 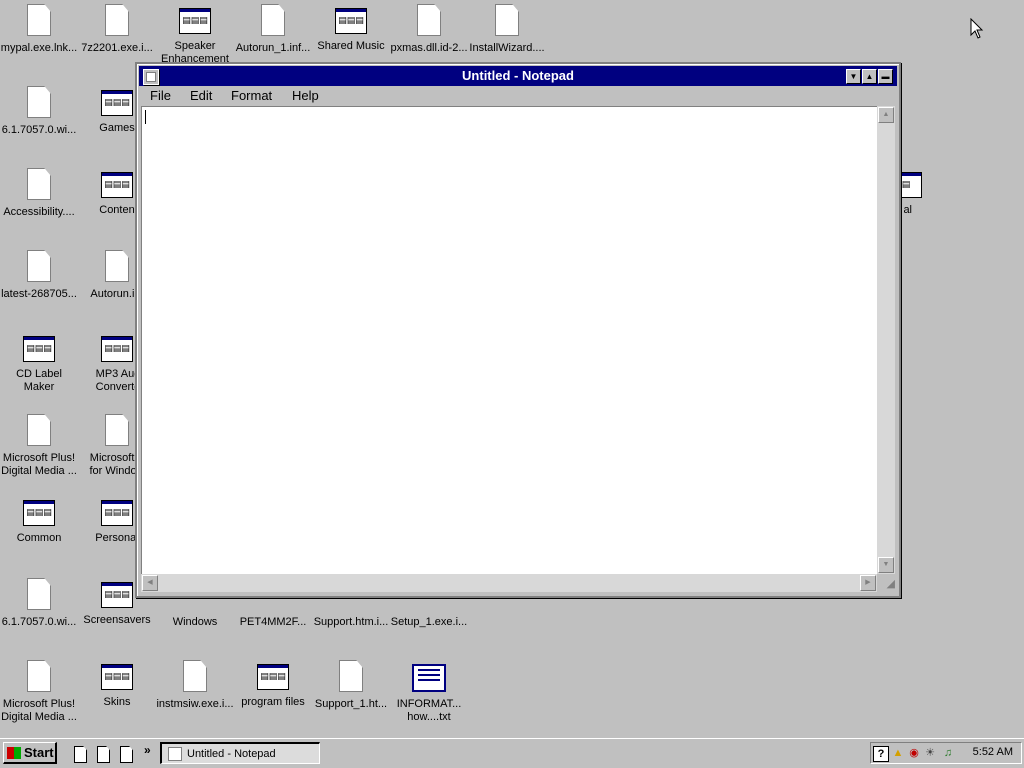 I want to click on shield-icon: ▲, so click(x=898, y=753).